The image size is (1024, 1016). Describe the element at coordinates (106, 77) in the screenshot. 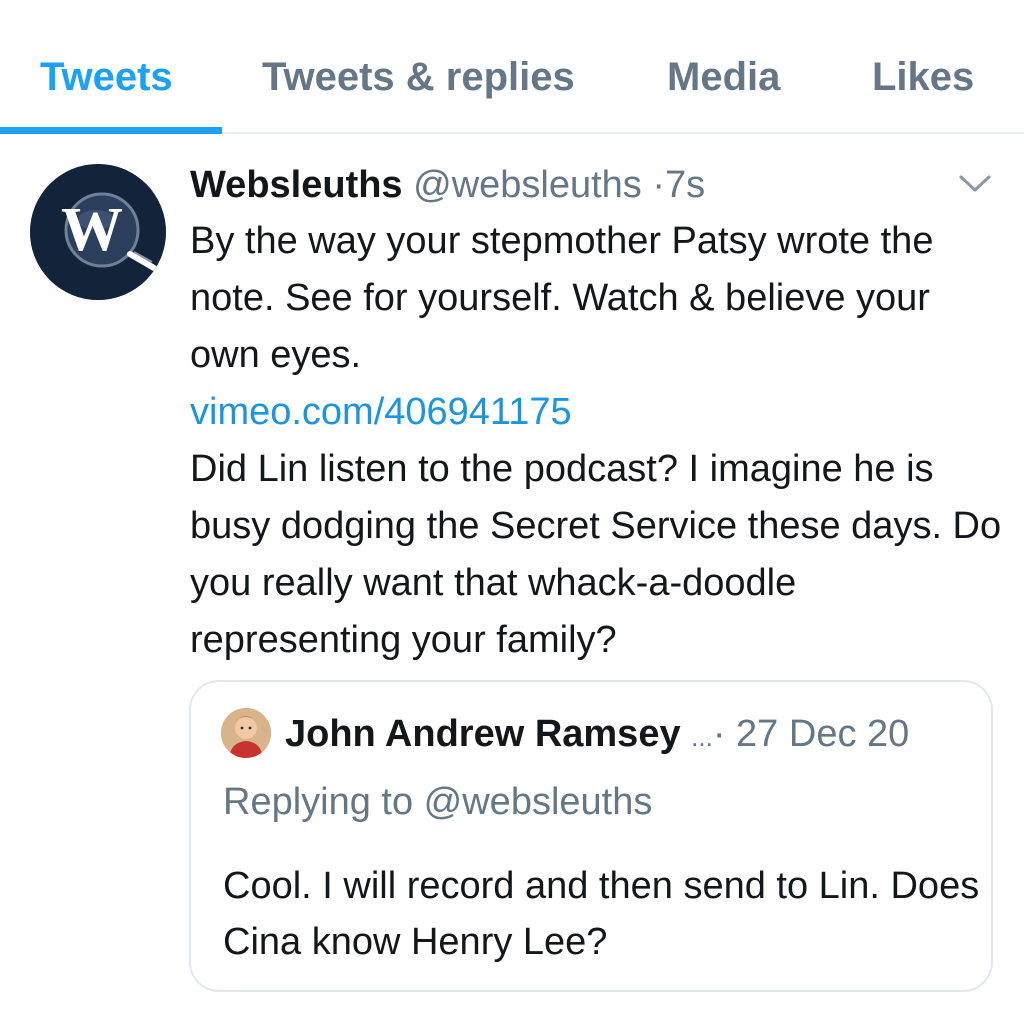

I see `tab-tweets: Tweets` at that location.